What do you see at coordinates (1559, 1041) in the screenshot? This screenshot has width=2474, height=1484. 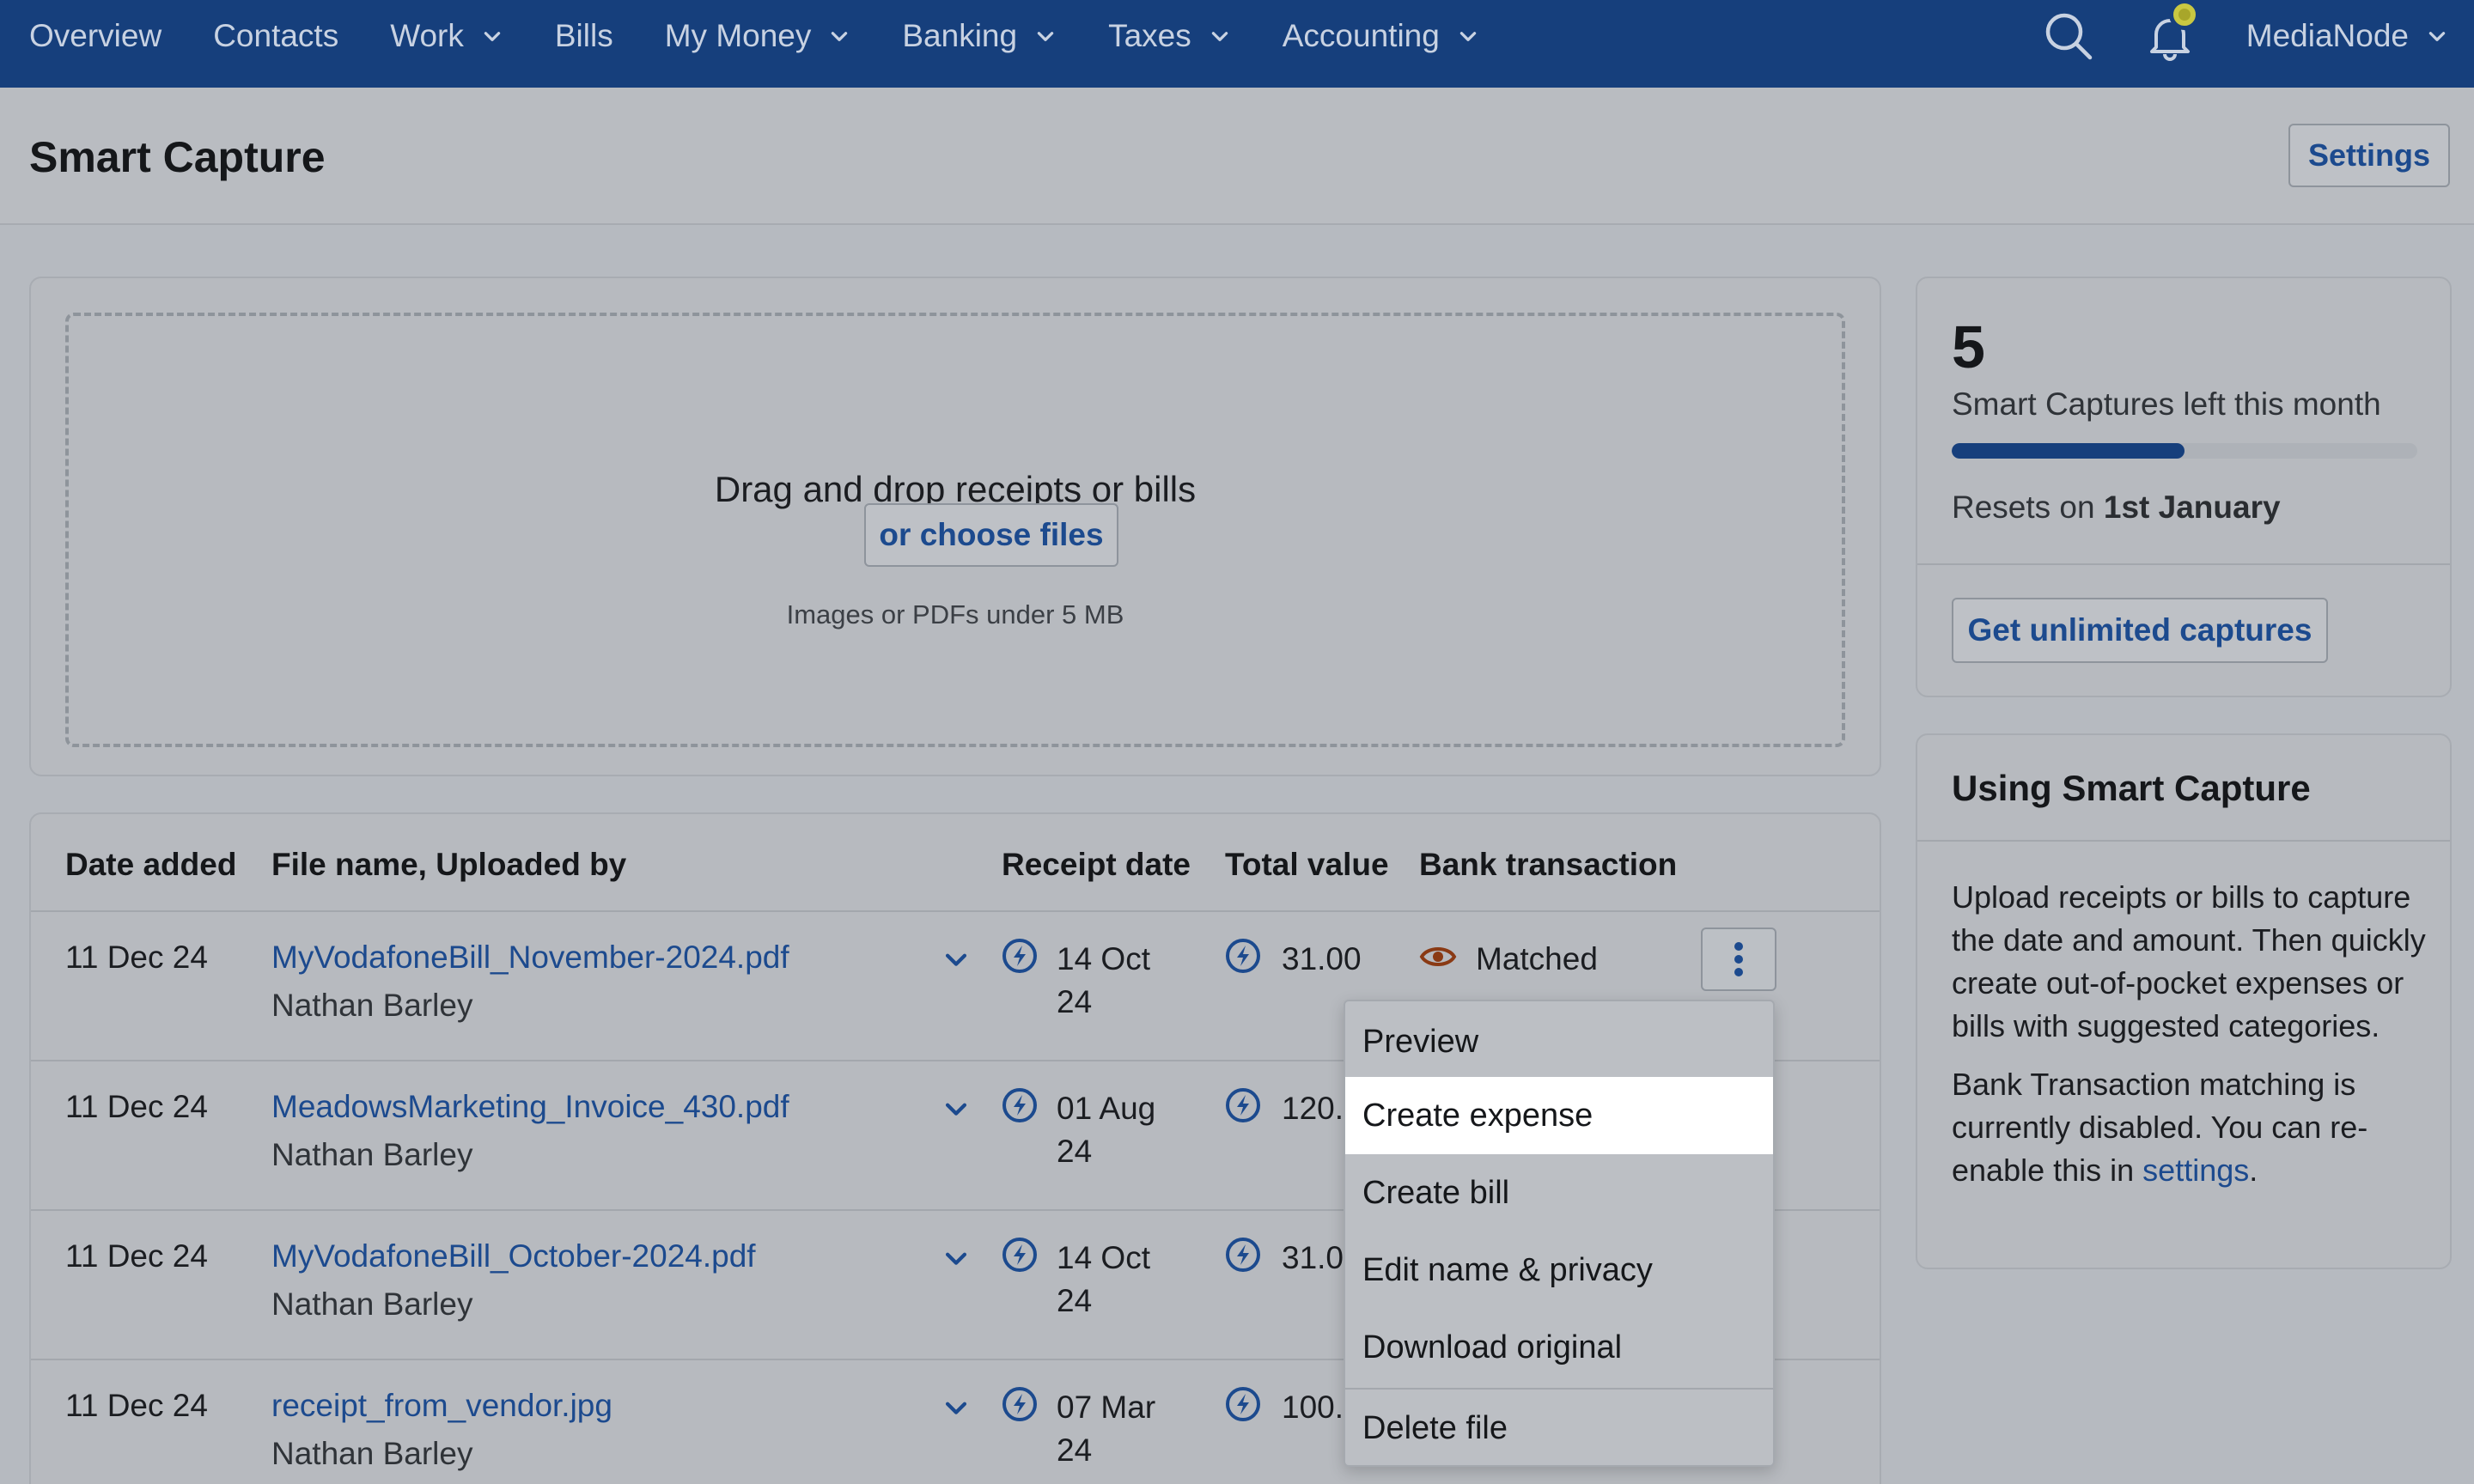 I see `menu-item-preview: Preview` at bounding box center [1559, 1041].